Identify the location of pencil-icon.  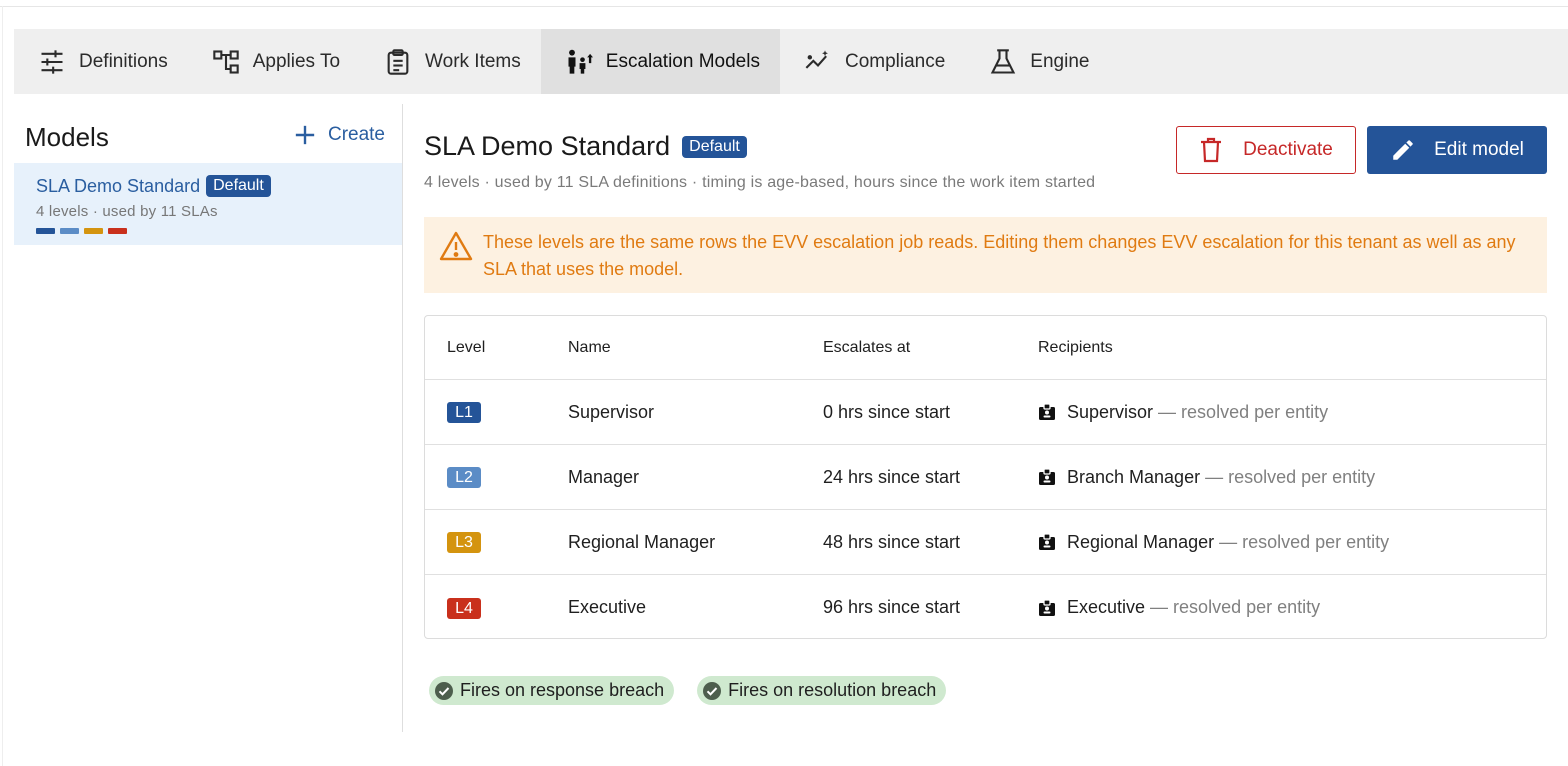
(1403, 150).